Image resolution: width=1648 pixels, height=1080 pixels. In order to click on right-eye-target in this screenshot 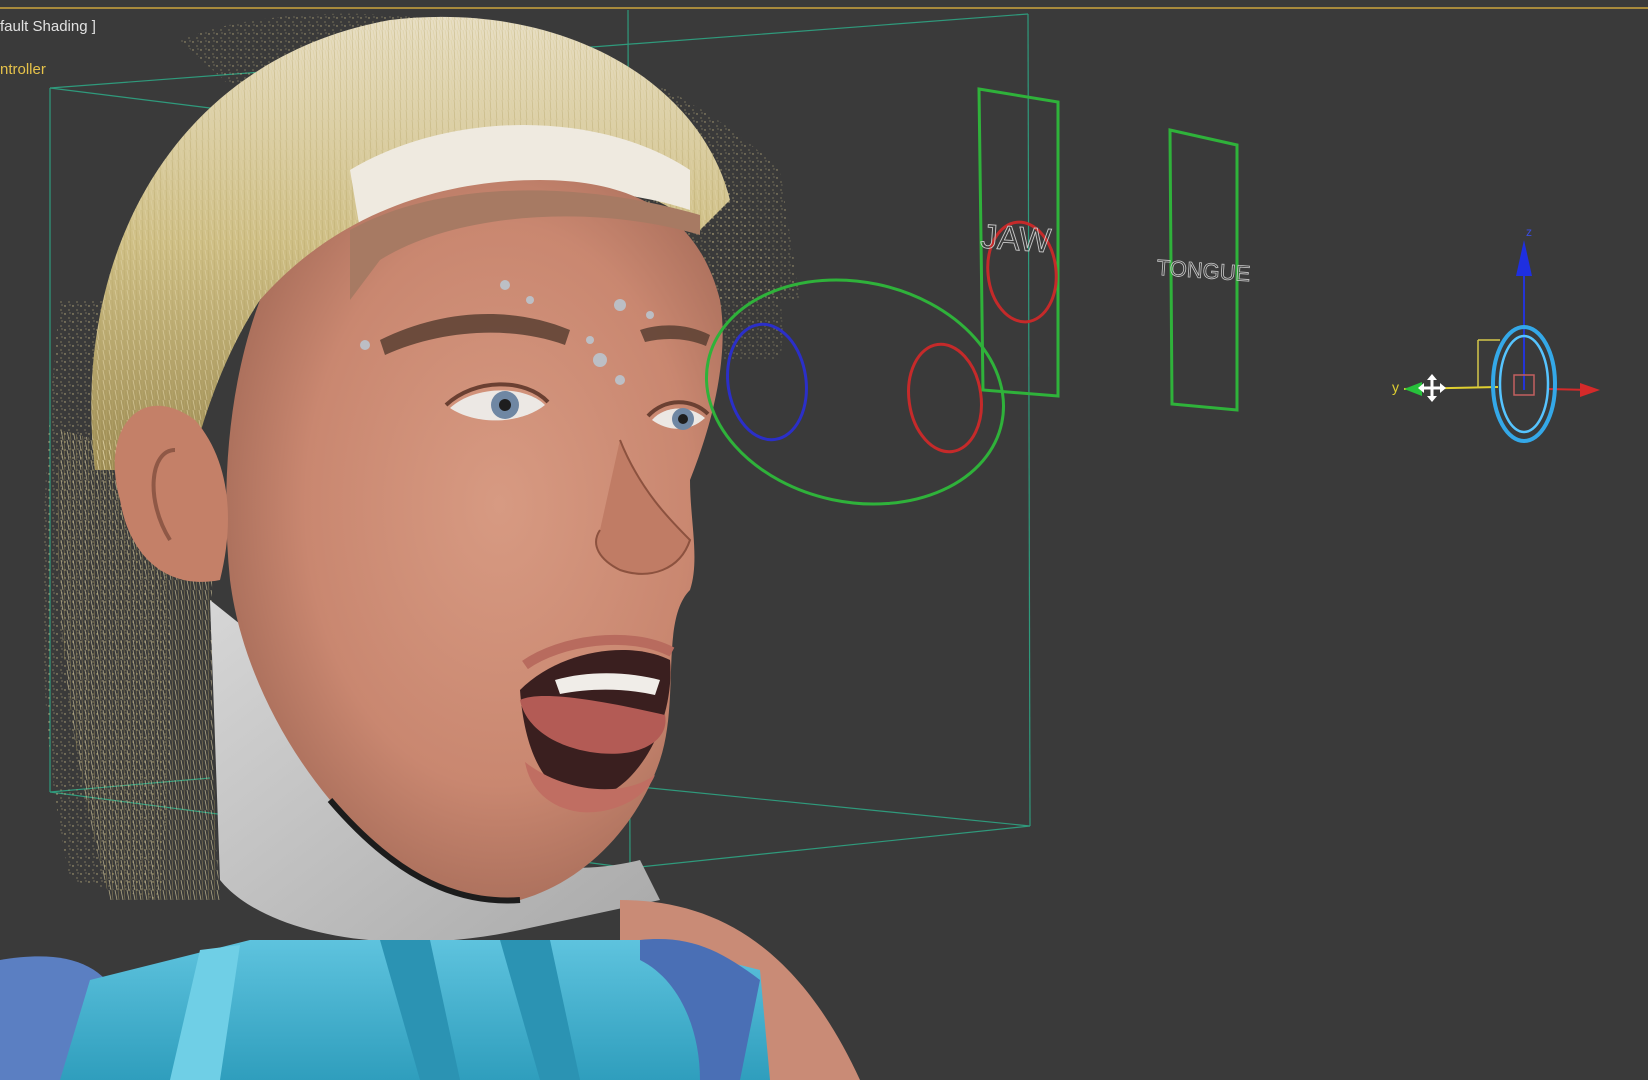, I will do `click(945, 398)`.